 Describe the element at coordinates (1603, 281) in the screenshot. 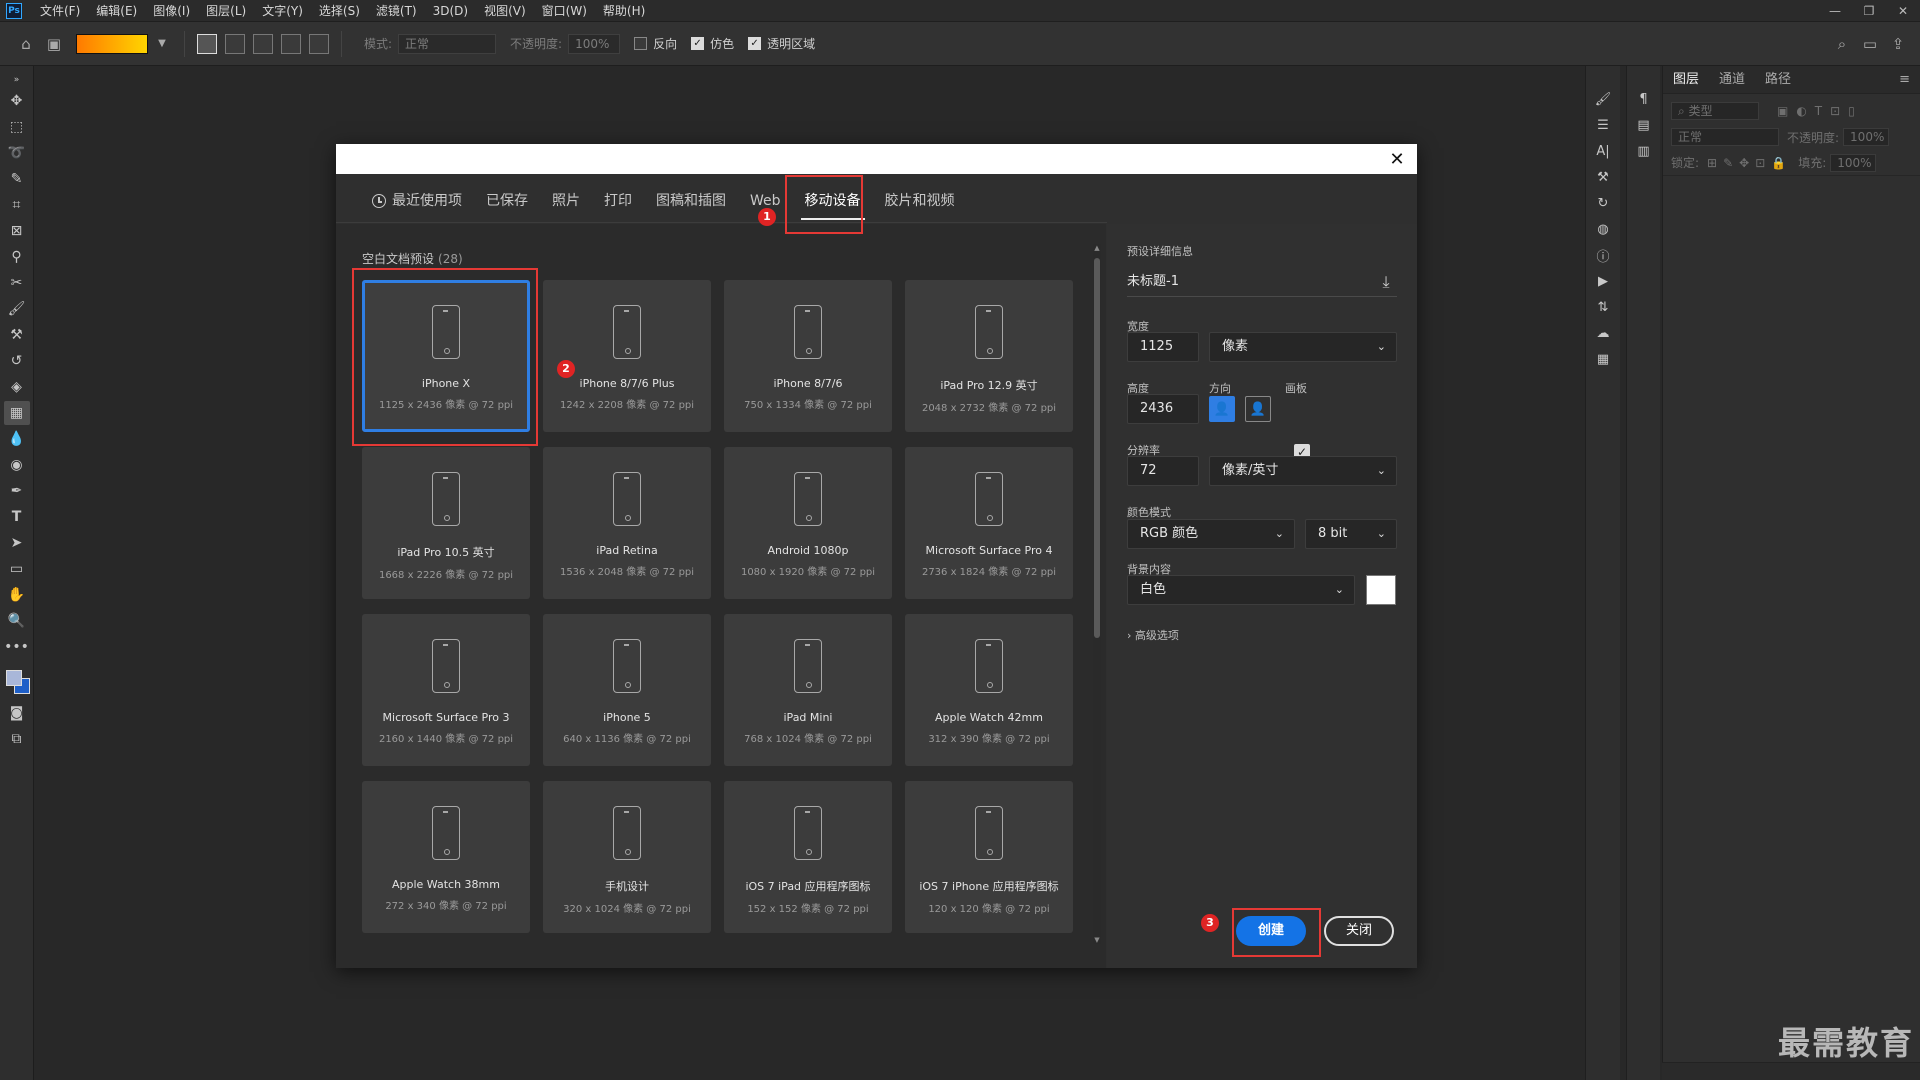

I see `actions-icon: ▶` at that location.